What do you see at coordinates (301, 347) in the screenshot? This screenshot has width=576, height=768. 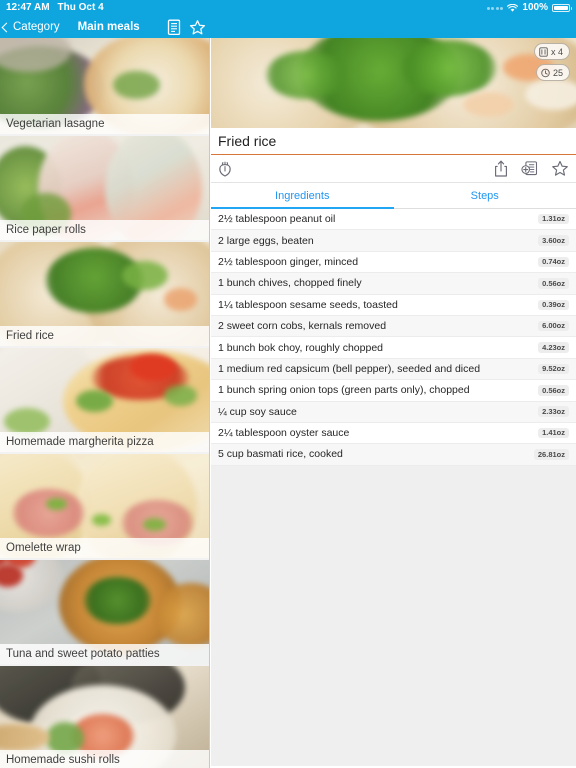 I see `ingredient-name: 1 bunch bok choy, roughly chopped` at bounding box center [301, 347].